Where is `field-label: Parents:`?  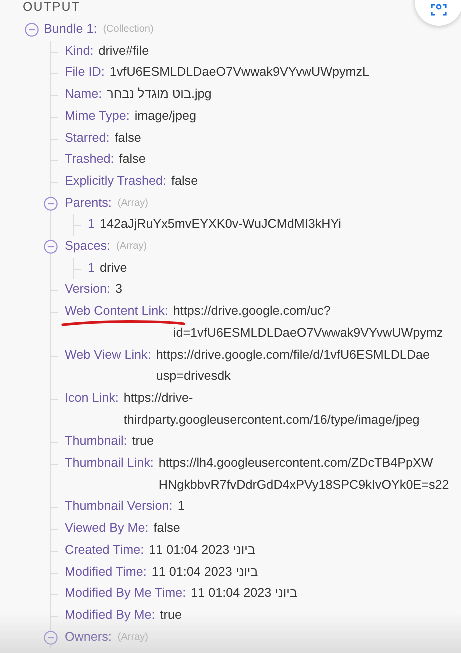
field-label: Parents: is located at coordinates (88, 203).